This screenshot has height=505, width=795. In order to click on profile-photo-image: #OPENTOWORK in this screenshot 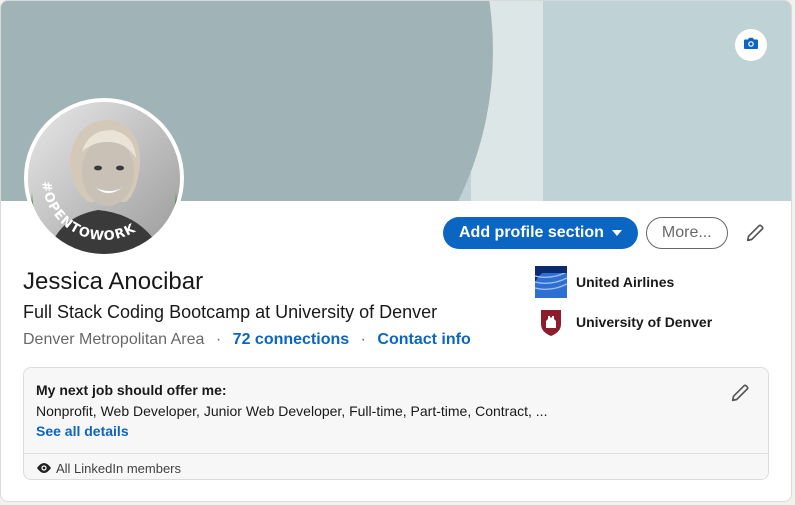, I will do `click(104, 178)`.